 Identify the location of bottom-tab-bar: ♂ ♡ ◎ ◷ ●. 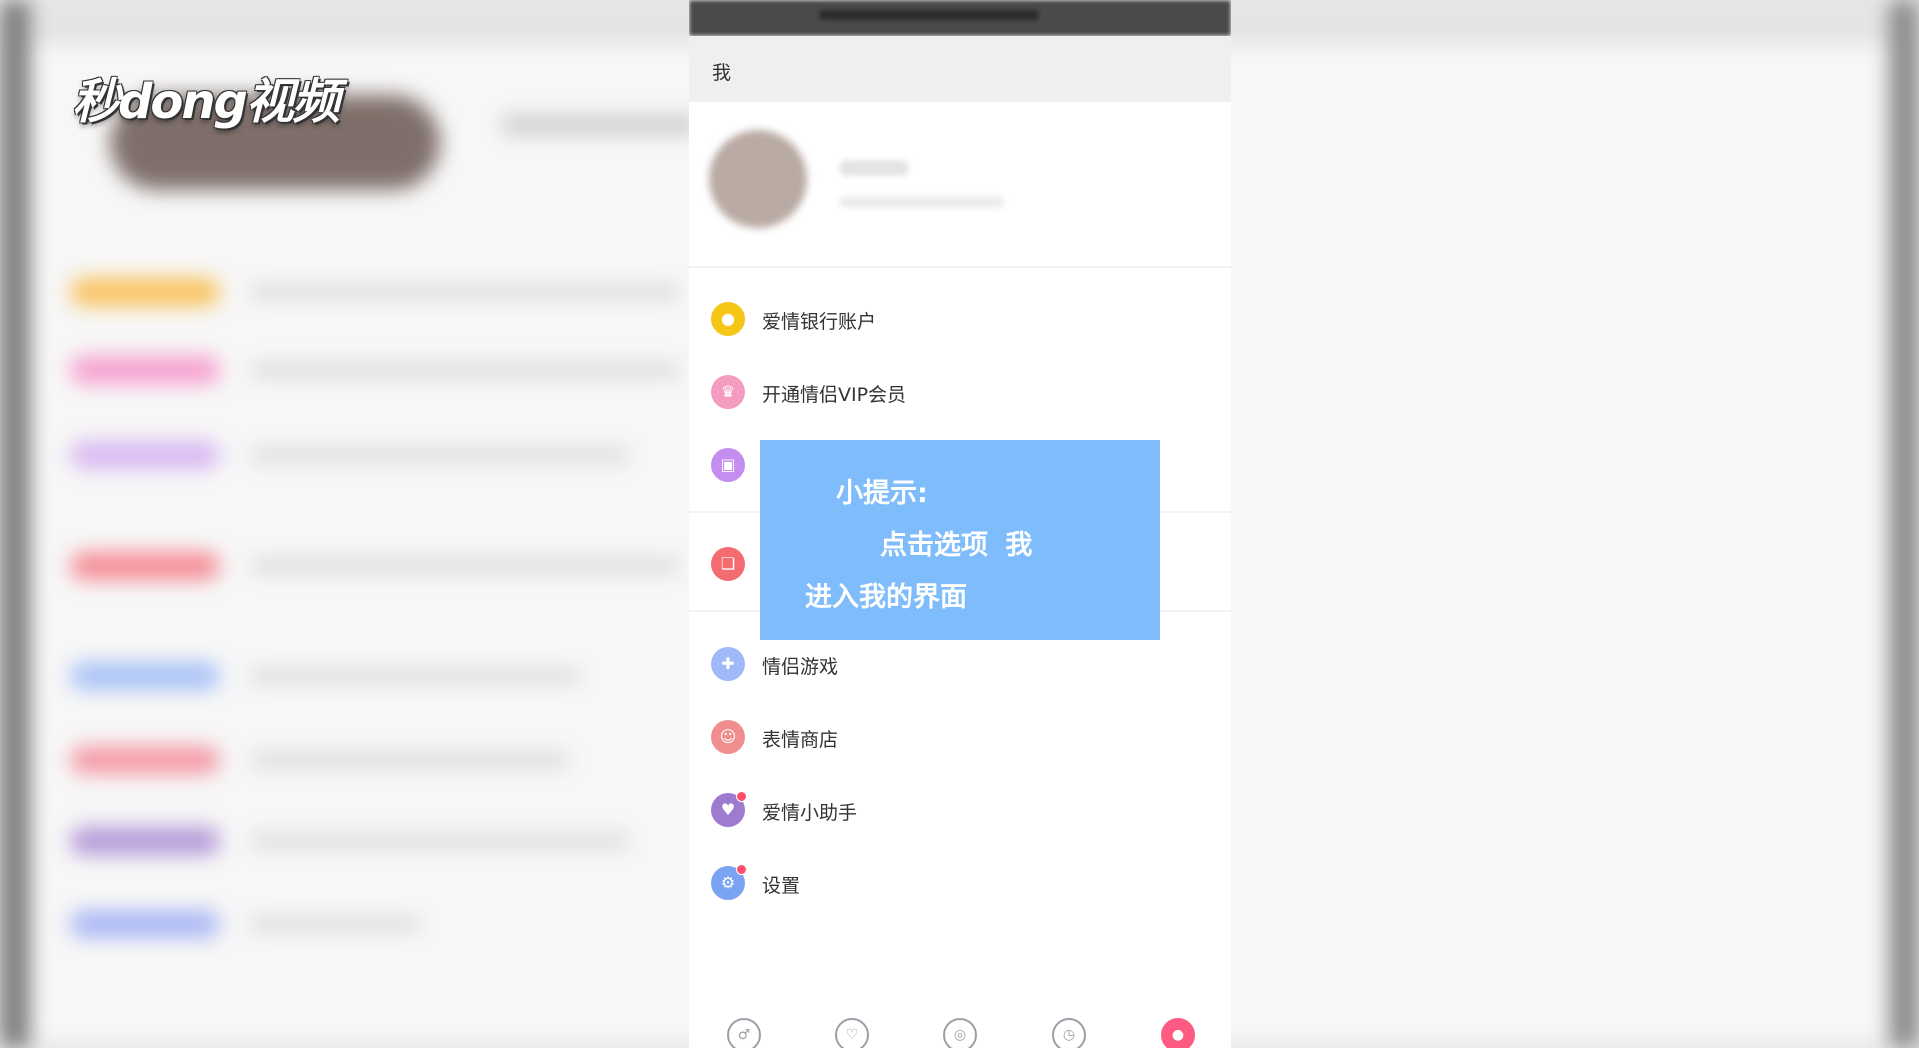
(960, 1030).